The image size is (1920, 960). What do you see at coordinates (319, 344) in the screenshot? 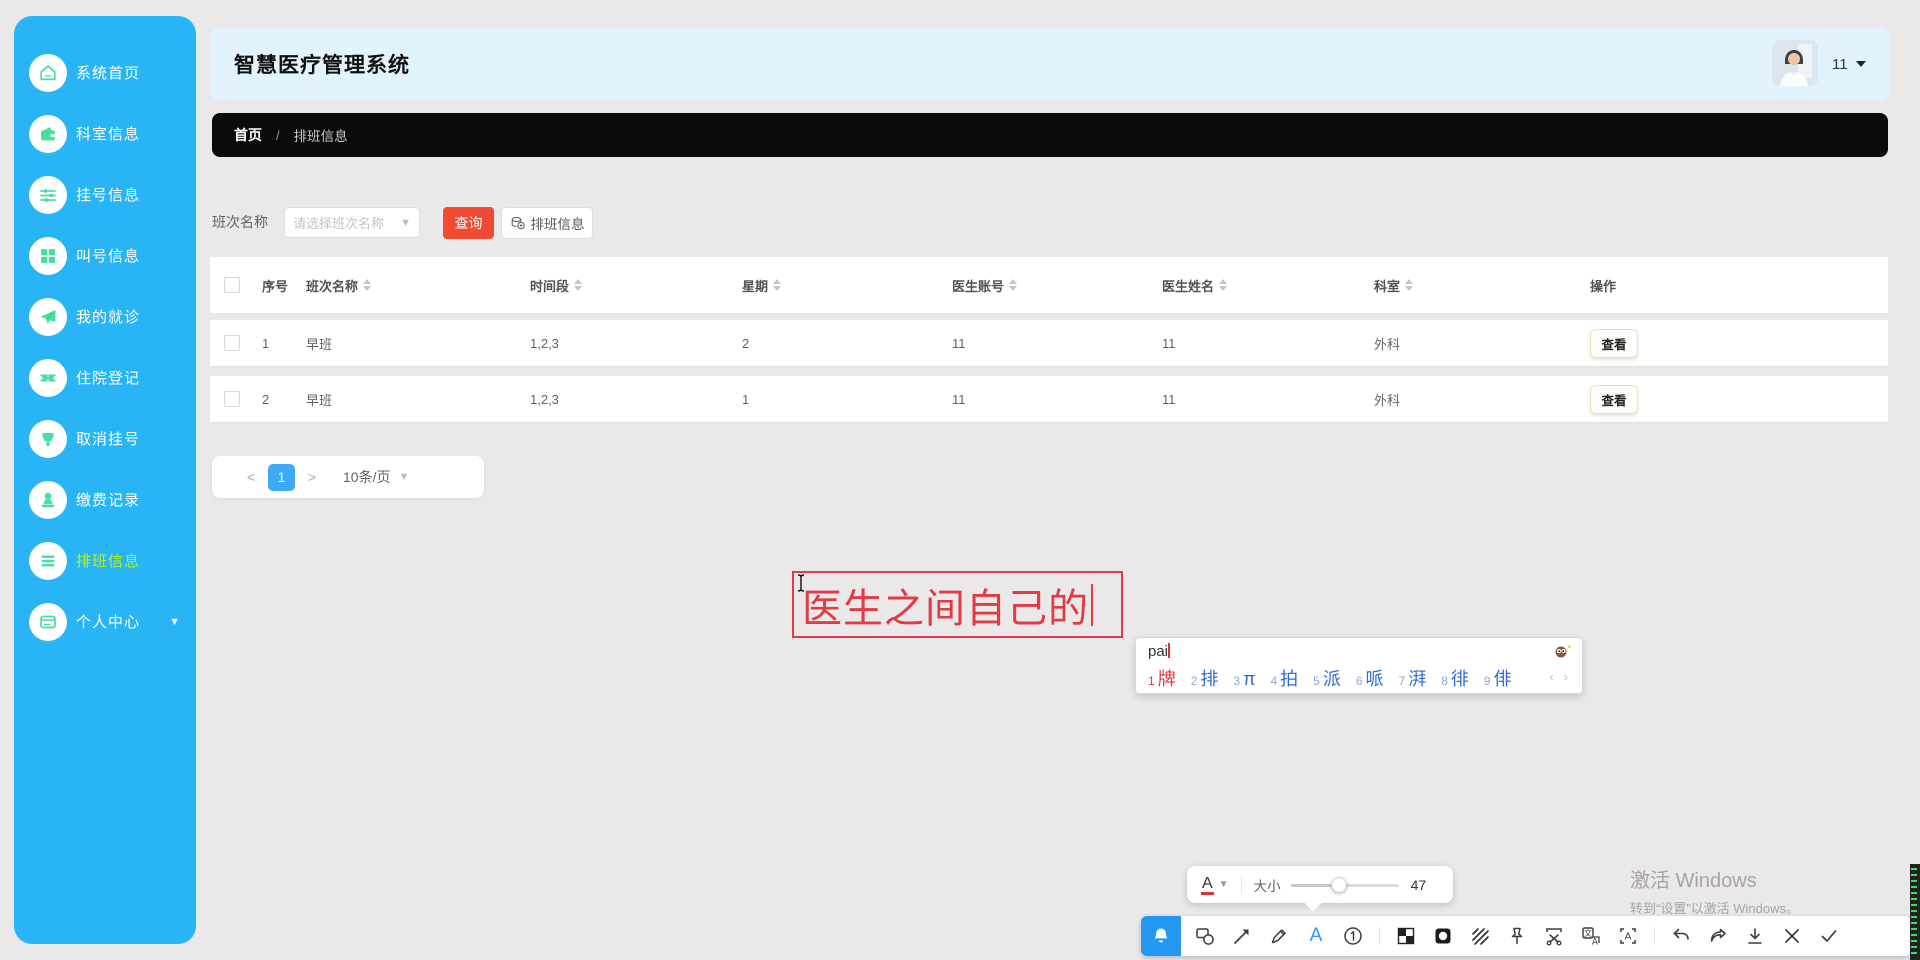
I see `cell-shift-name: 早班` at bounding box center [319, 344].